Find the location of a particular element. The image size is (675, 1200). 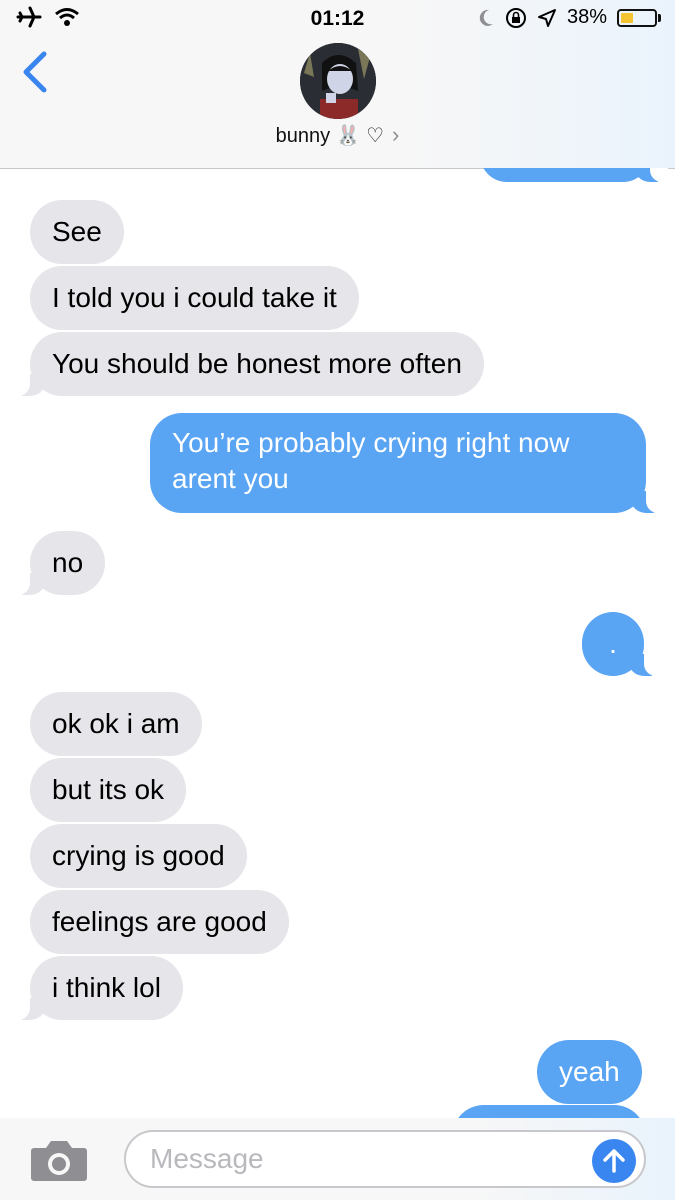

message-input is located at coordinates (385, 1159).